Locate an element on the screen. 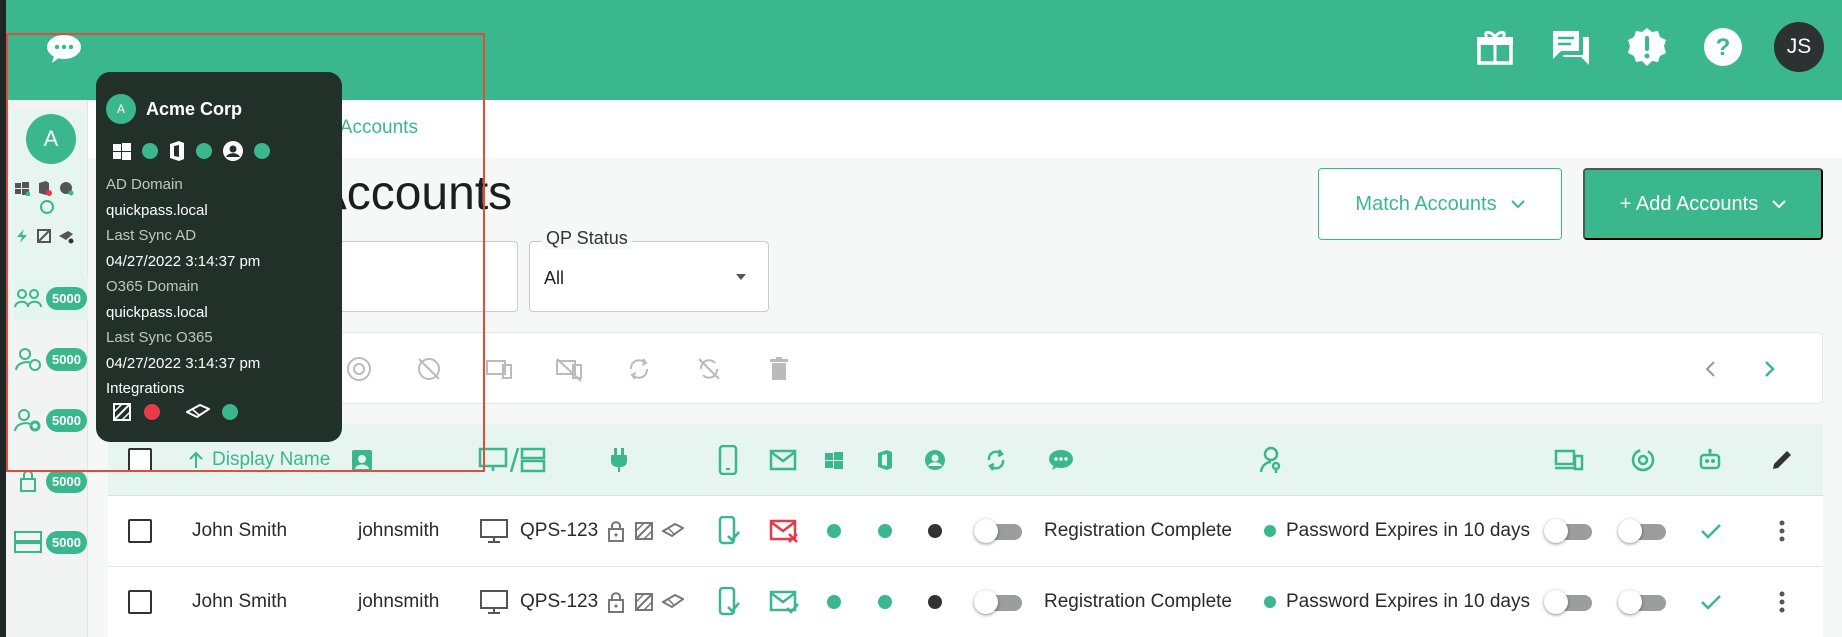  robot-icon is located at coordinates (1710, 460).